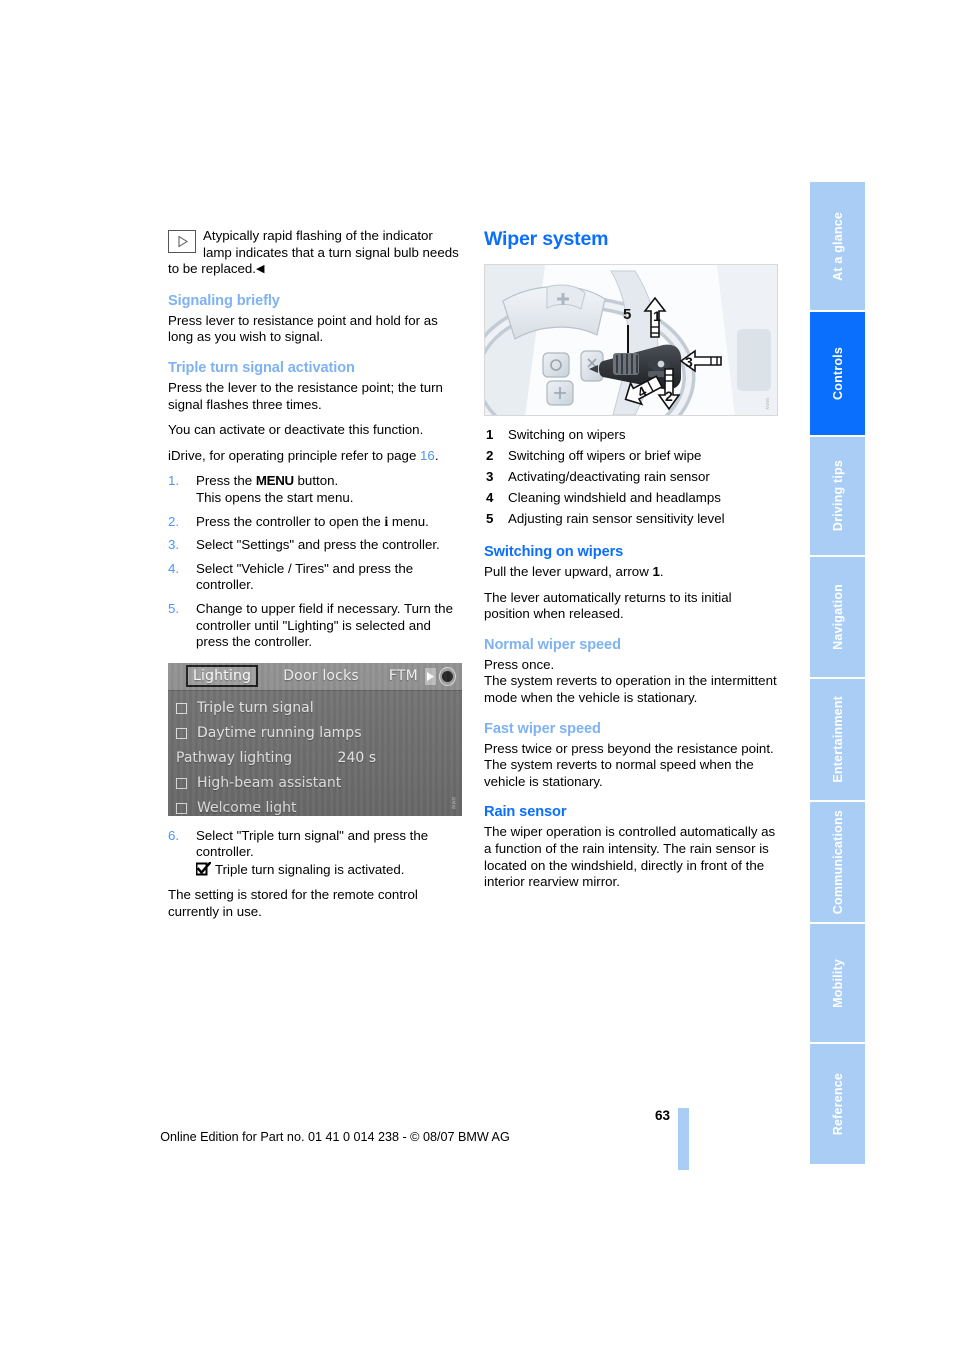  I want to click on sidebar-tab-at-a-glance: At a glance, so click(837, 247).